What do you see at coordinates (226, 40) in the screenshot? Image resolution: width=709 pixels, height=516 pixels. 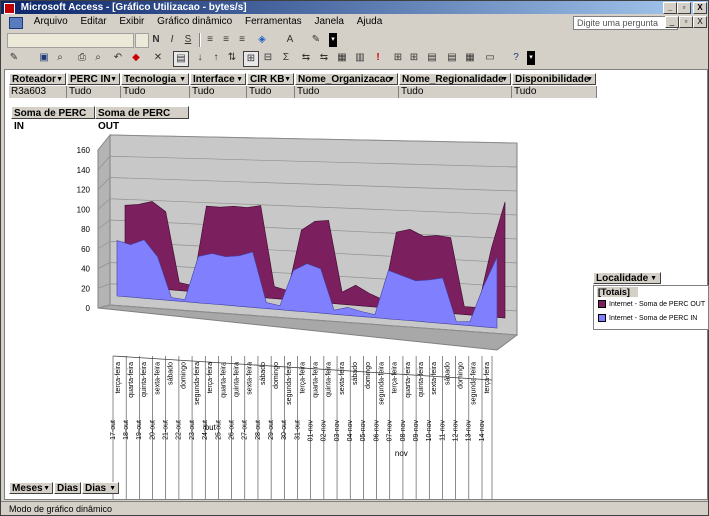 I see `align-center-icon: ≡` at bounding box center [226, 40].